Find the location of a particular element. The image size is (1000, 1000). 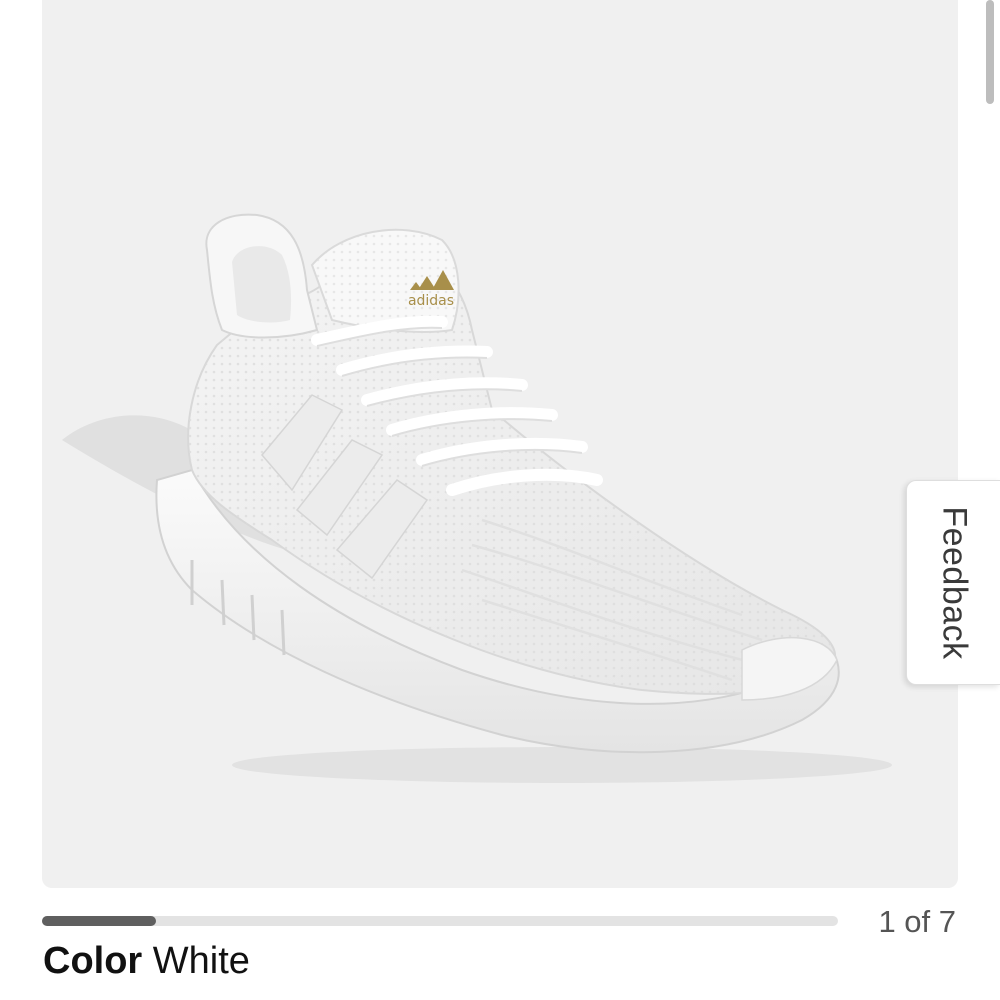

color-value: White is located at coordinates (201, 961).